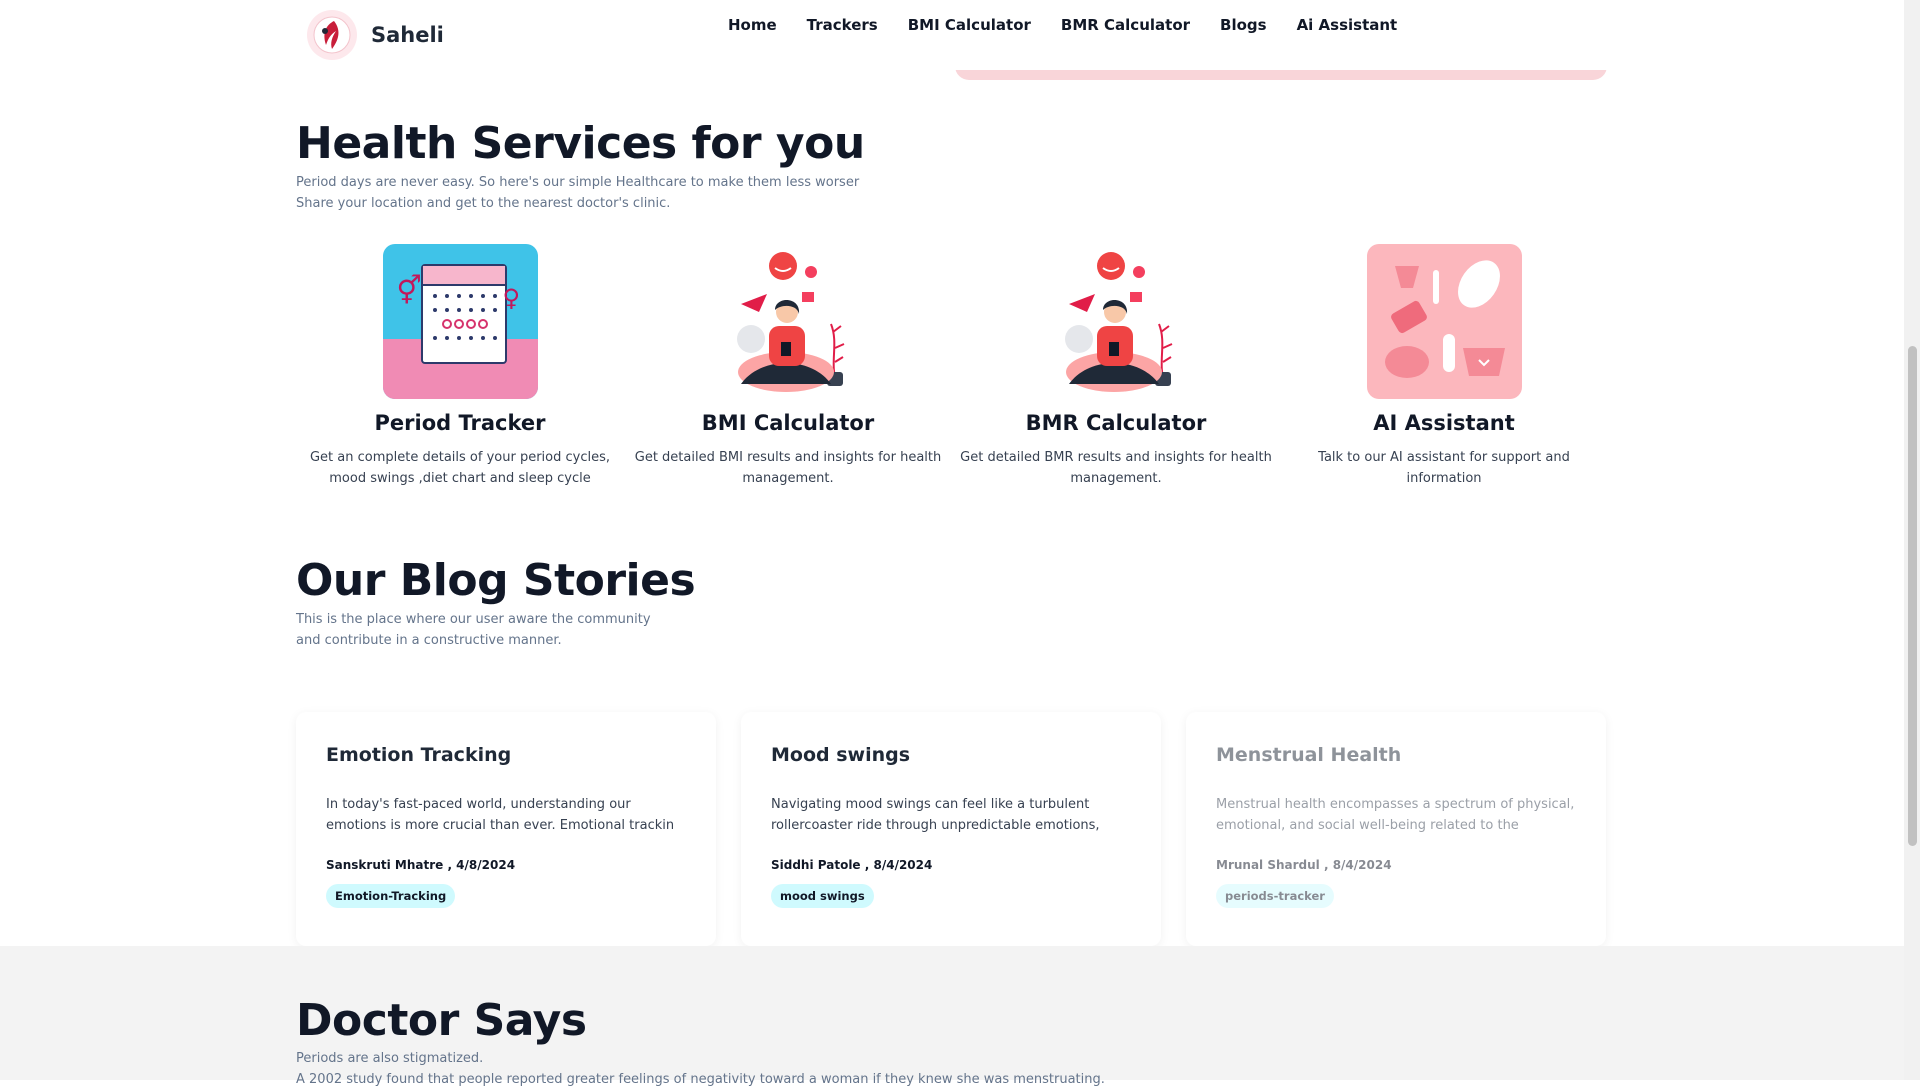 The image size is (1920, 1090). Describe the element at coordinates (1444, 423) in the screenshot. I see `service-title: AI Assistant` at that location.